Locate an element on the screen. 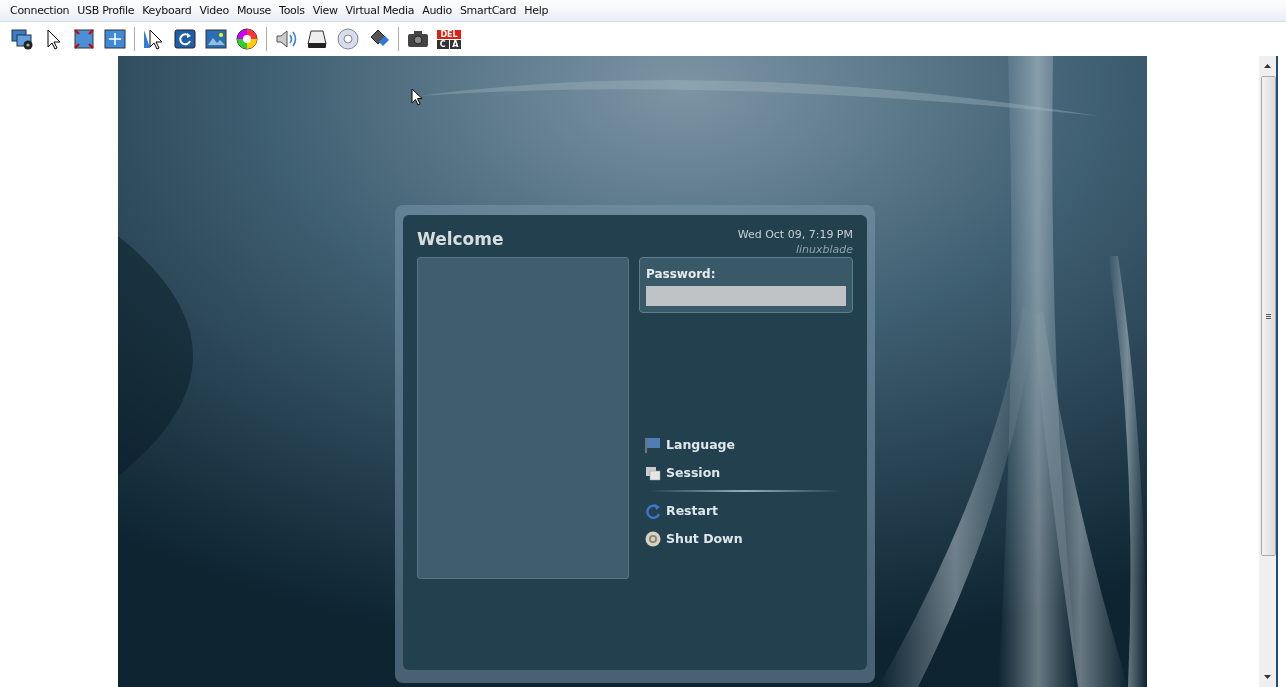 This screenshot has width=1286, height=687. menu-item: Audio is located at coordinates (437, 10).